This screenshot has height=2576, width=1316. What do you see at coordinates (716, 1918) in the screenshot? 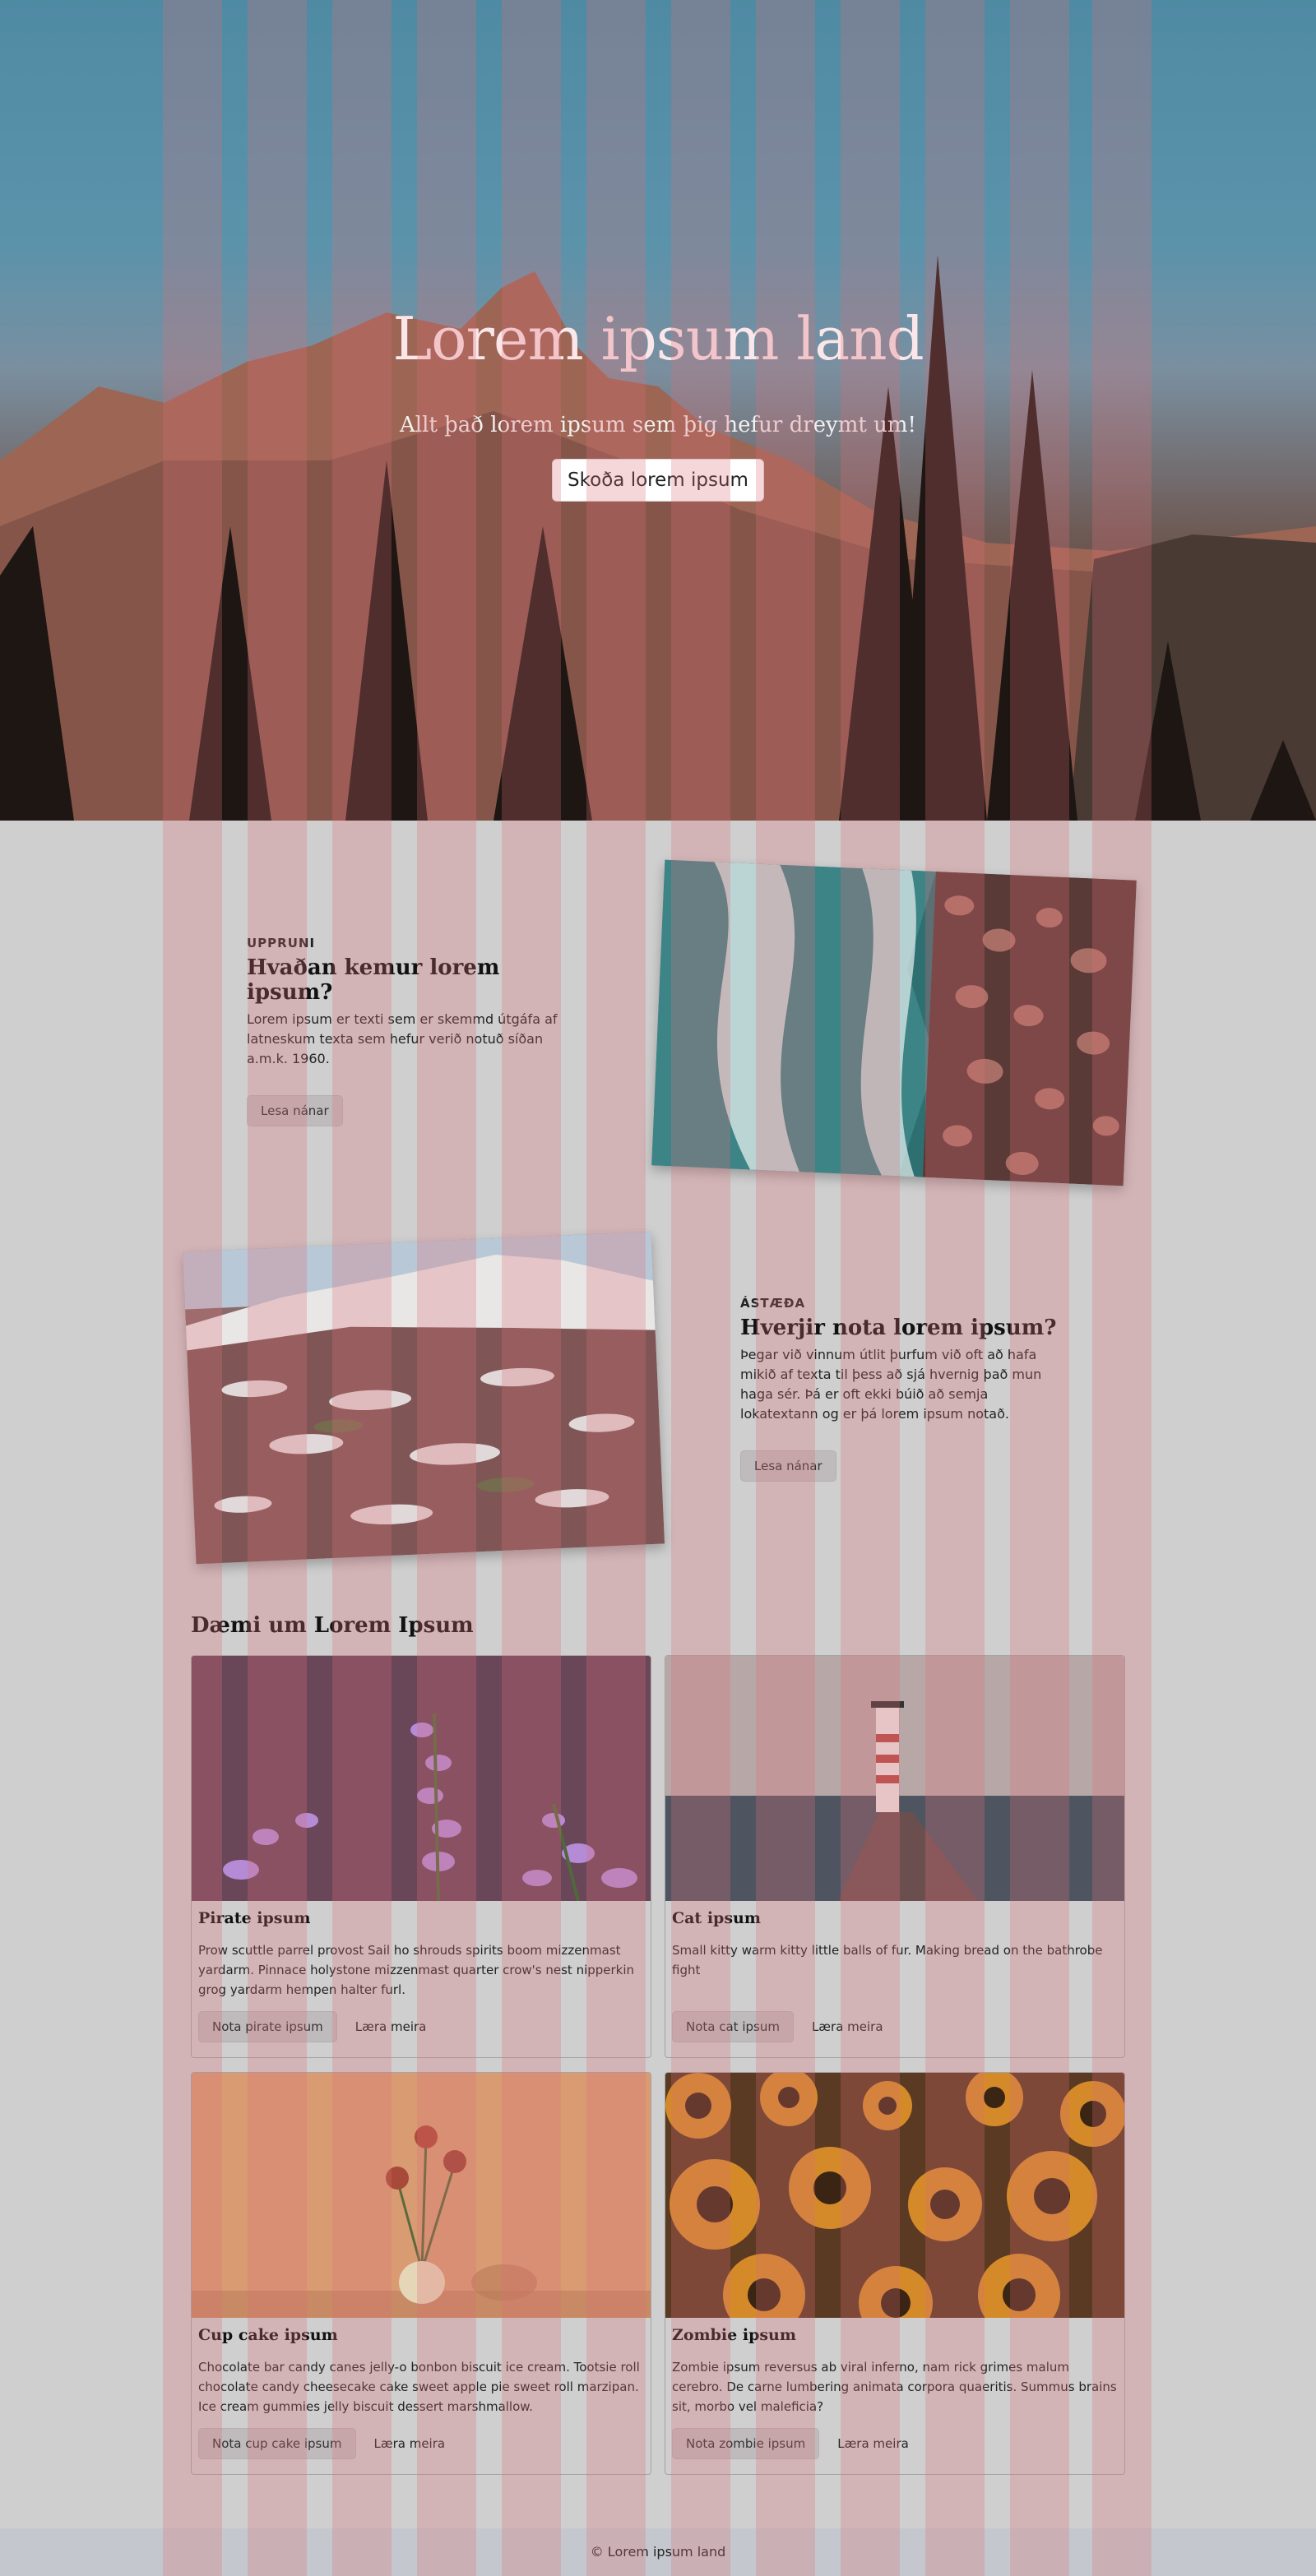
I see `card-cat-title: Cat ipsum` at bounding box center [716, 1918].